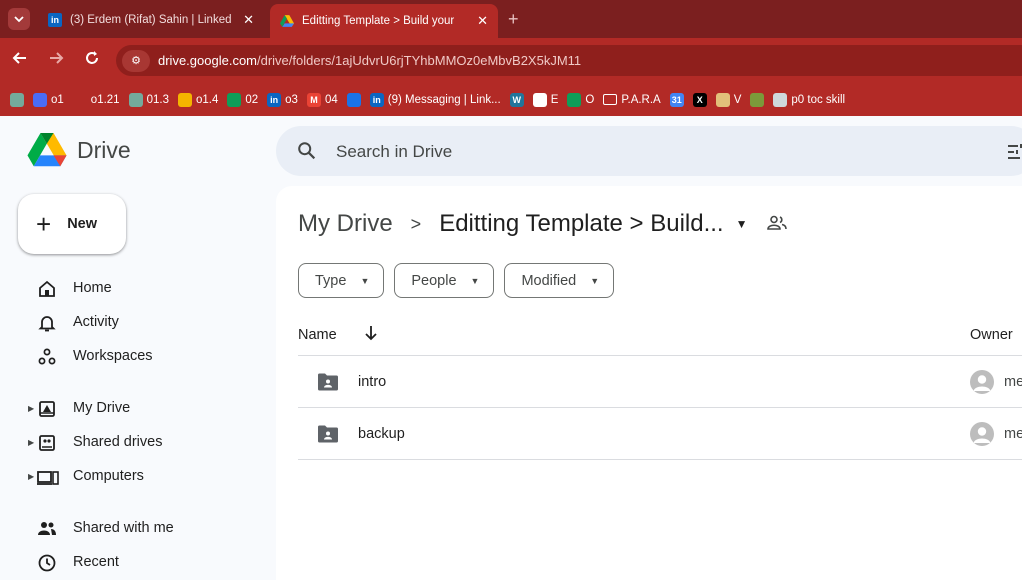 The image size is (1022, 580). What do you see at coordinates (649, 151) in the screenshot?
I see `search-bar: Search in Drive` at bounding box center [649, 151].